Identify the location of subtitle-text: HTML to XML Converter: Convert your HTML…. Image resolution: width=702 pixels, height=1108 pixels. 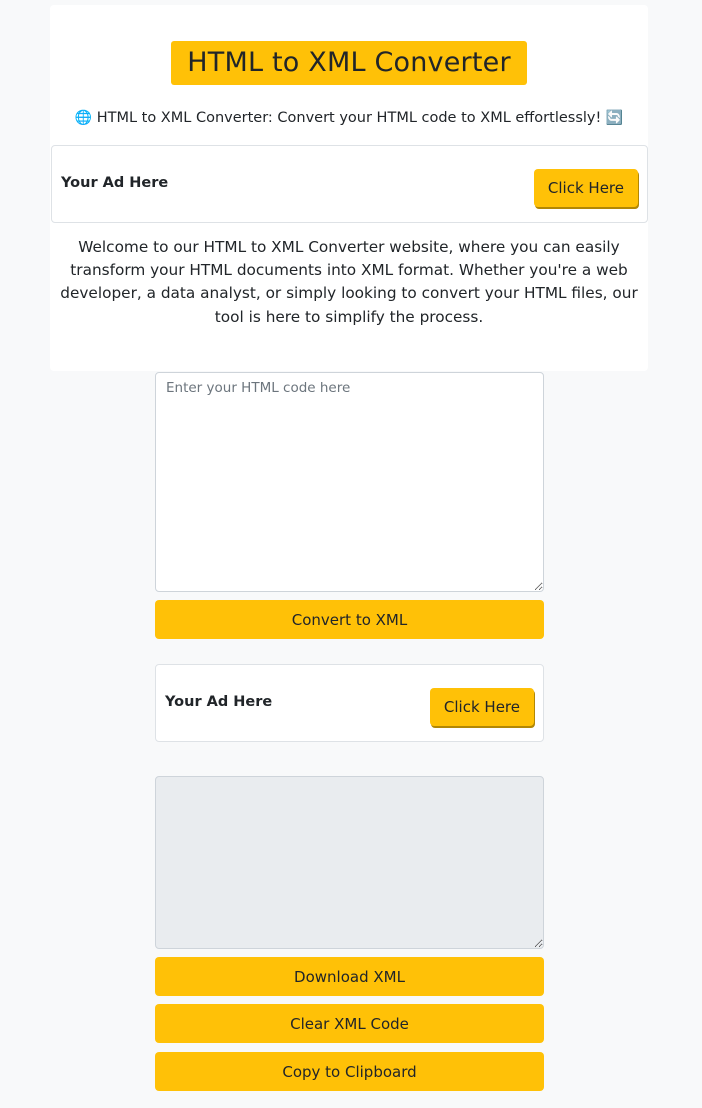
(349, 118).